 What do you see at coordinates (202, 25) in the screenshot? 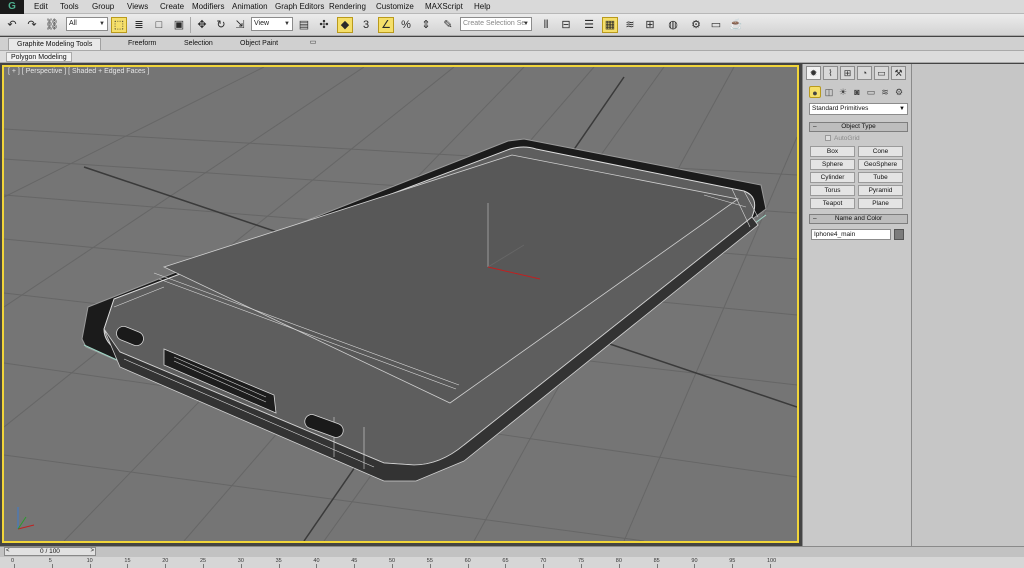
I see `move-icon: ✥` at bounding box center [202, 25].